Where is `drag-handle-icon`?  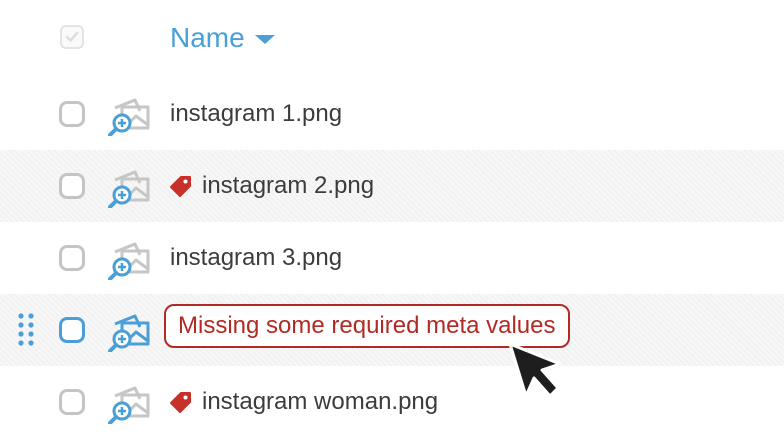
drag-handle-icon is located at coordinates (26, 330).